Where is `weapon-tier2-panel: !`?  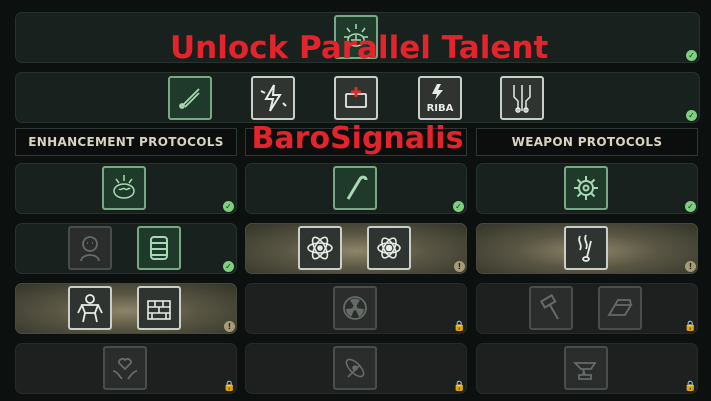
weapon-tier2-panel: ! is located at coordinates (587, 248).